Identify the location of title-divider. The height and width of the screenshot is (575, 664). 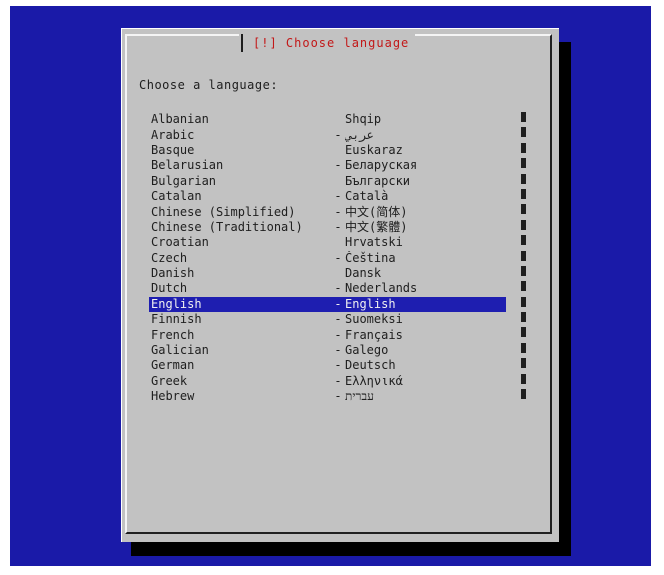
(242, 43).